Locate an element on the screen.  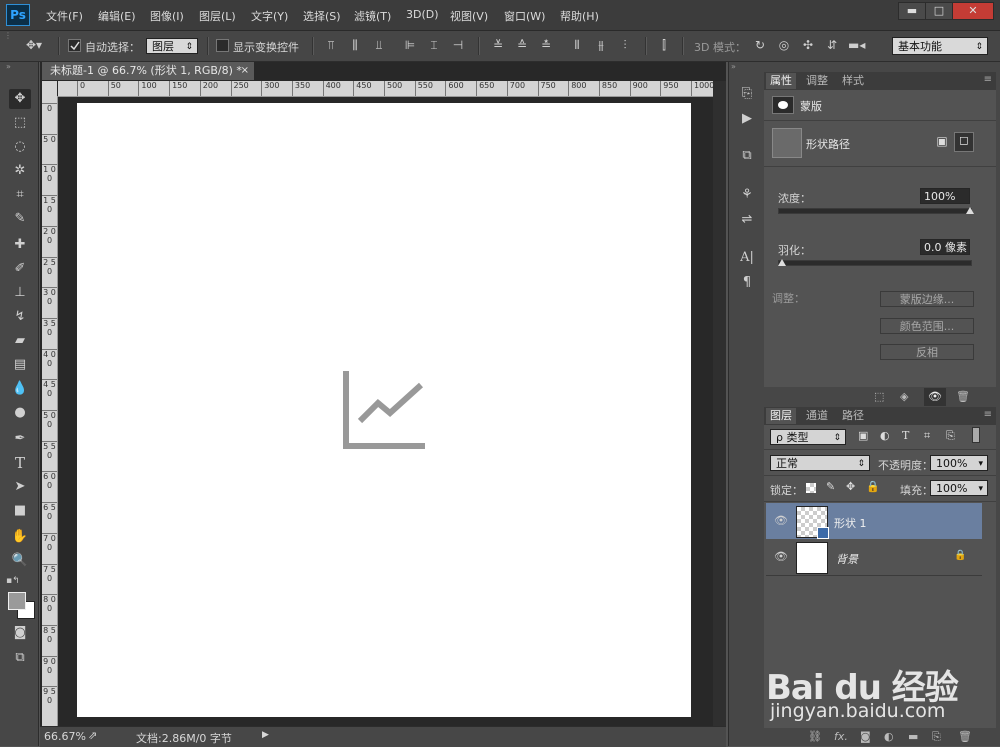
auto-select-checkbox is located at coordinates (74, 45).